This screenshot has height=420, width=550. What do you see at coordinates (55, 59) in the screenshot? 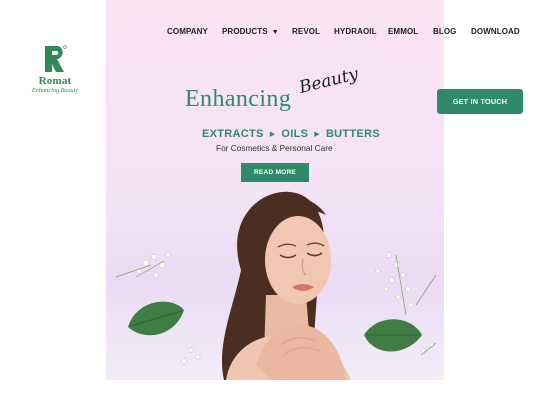
I see `r-monogram-icon` at bounding box center [55, 59].